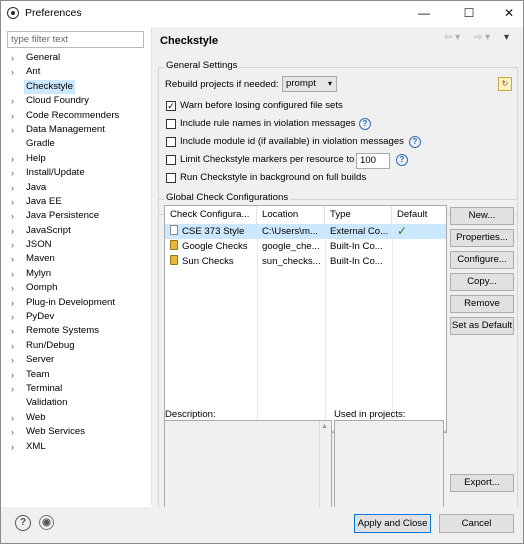 This screenshot has height=544, width=524. What do you see at coordinates (506, 37) in the screenshot?
I see `view-menu-icon: ▾` at bounding box center [506, 37].